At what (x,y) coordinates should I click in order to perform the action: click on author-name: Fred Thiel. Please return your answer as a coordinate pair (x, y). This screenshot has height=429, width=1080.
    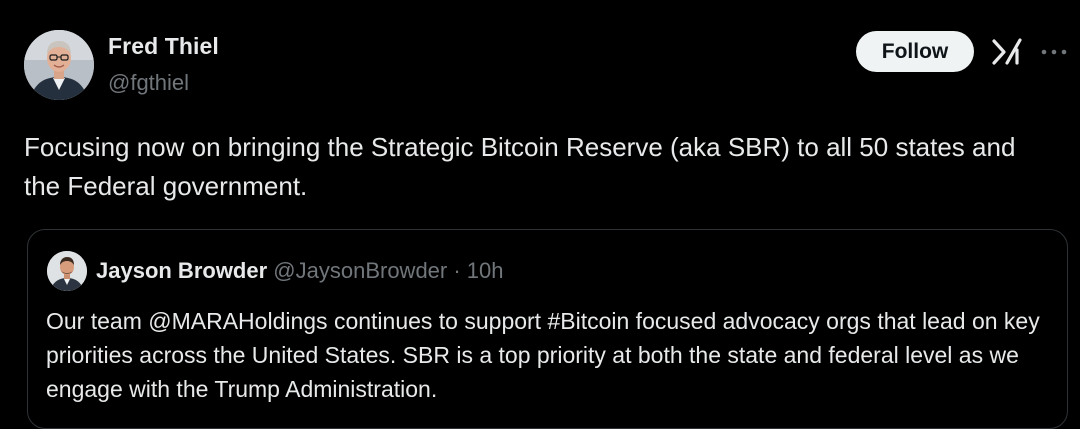
    Looking at the image, I should click on (163, 46).